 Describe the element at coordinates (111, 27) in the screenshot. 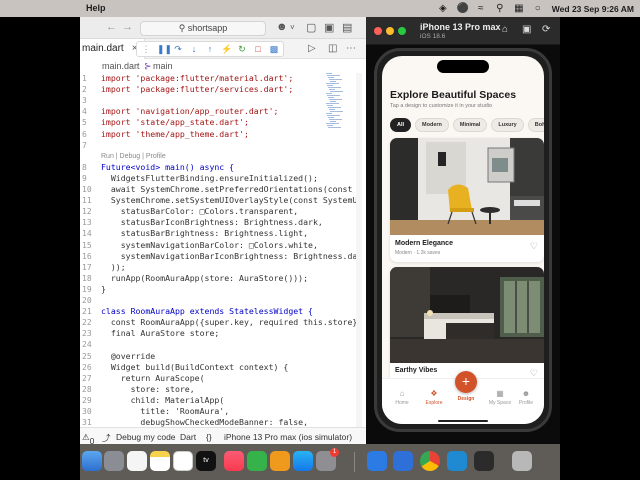

I see `back-icon: ←` at that location.